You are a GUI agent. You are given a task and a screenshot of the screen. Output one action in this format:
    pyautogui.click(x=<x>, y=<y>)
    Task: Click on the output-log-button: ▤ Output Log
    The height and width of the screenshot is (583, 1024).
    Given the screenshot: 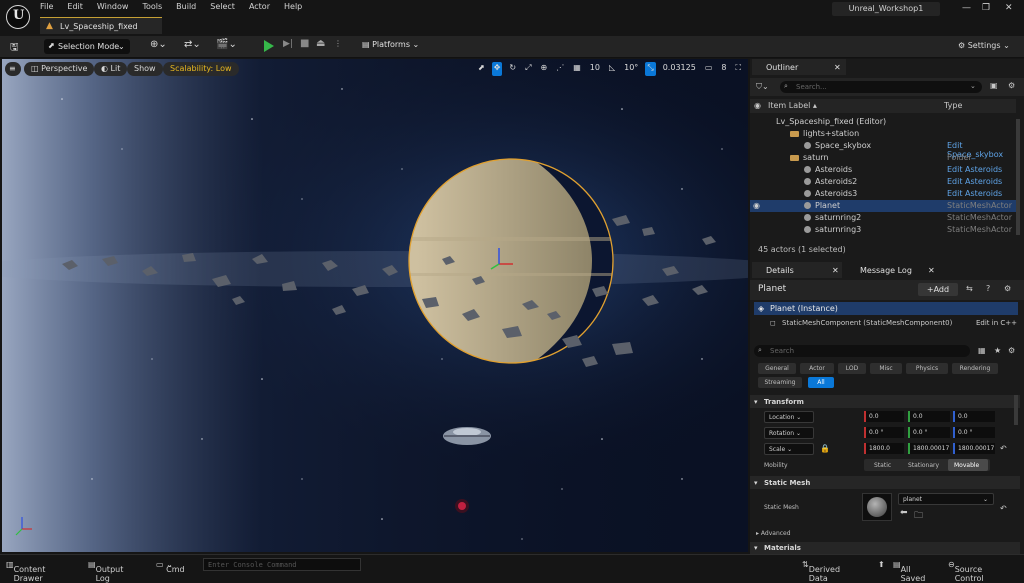 What is the action you would take?
    pyautogui.click(x=105, y=571)
    